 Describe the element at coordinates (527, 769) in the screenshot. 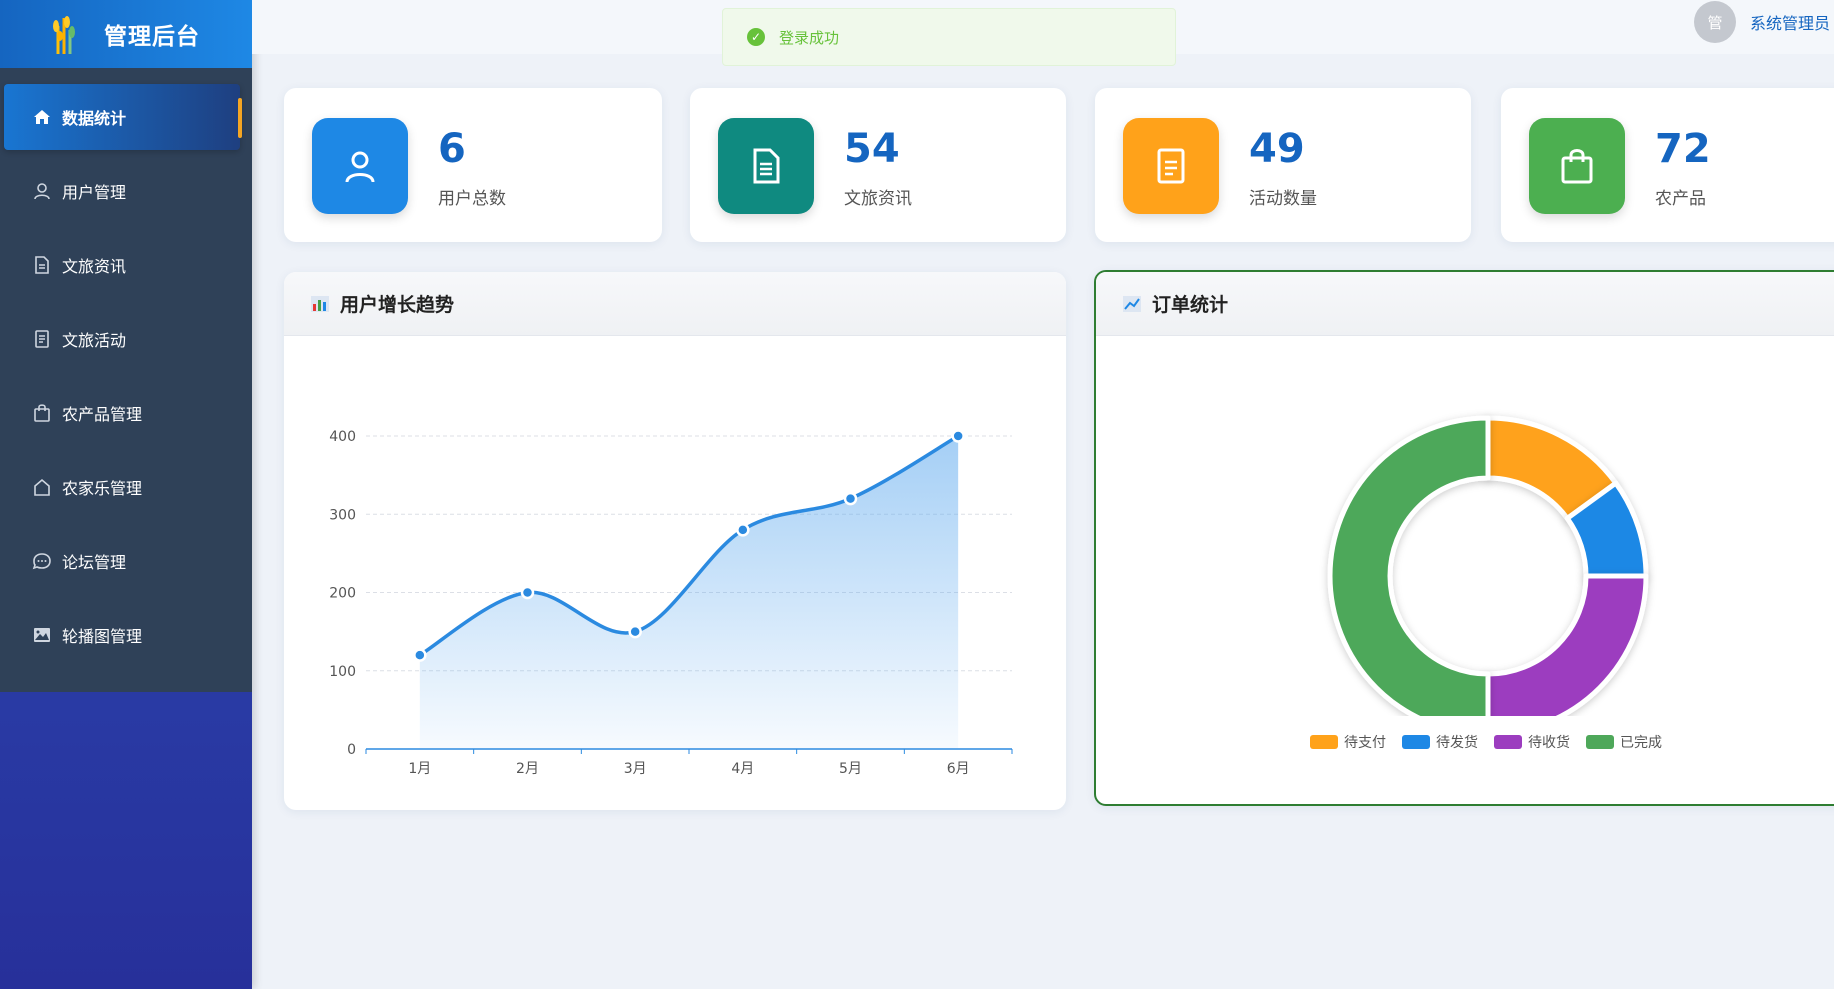

I see `x-tick-label: 2月` at that location.